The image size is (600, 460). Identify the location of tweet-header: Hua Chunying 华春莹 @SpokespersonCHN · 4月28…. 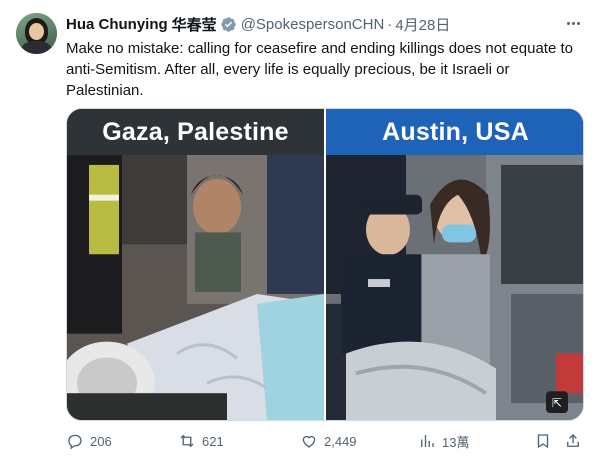
(258, 24).